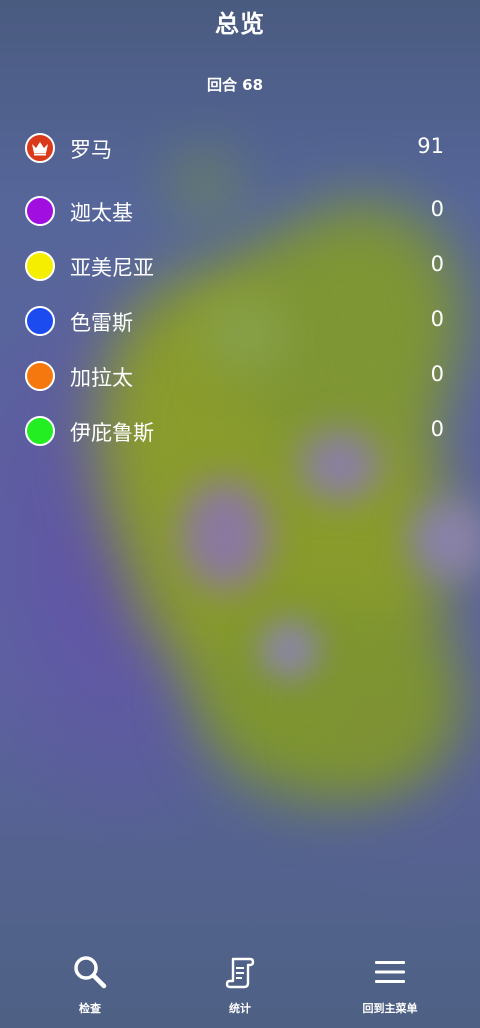  What do you see at coordinates (240, 266) in the screenshot?
I see `civ-row-armenia: 亚美尼亚 0` at bounding box center [240, 266].